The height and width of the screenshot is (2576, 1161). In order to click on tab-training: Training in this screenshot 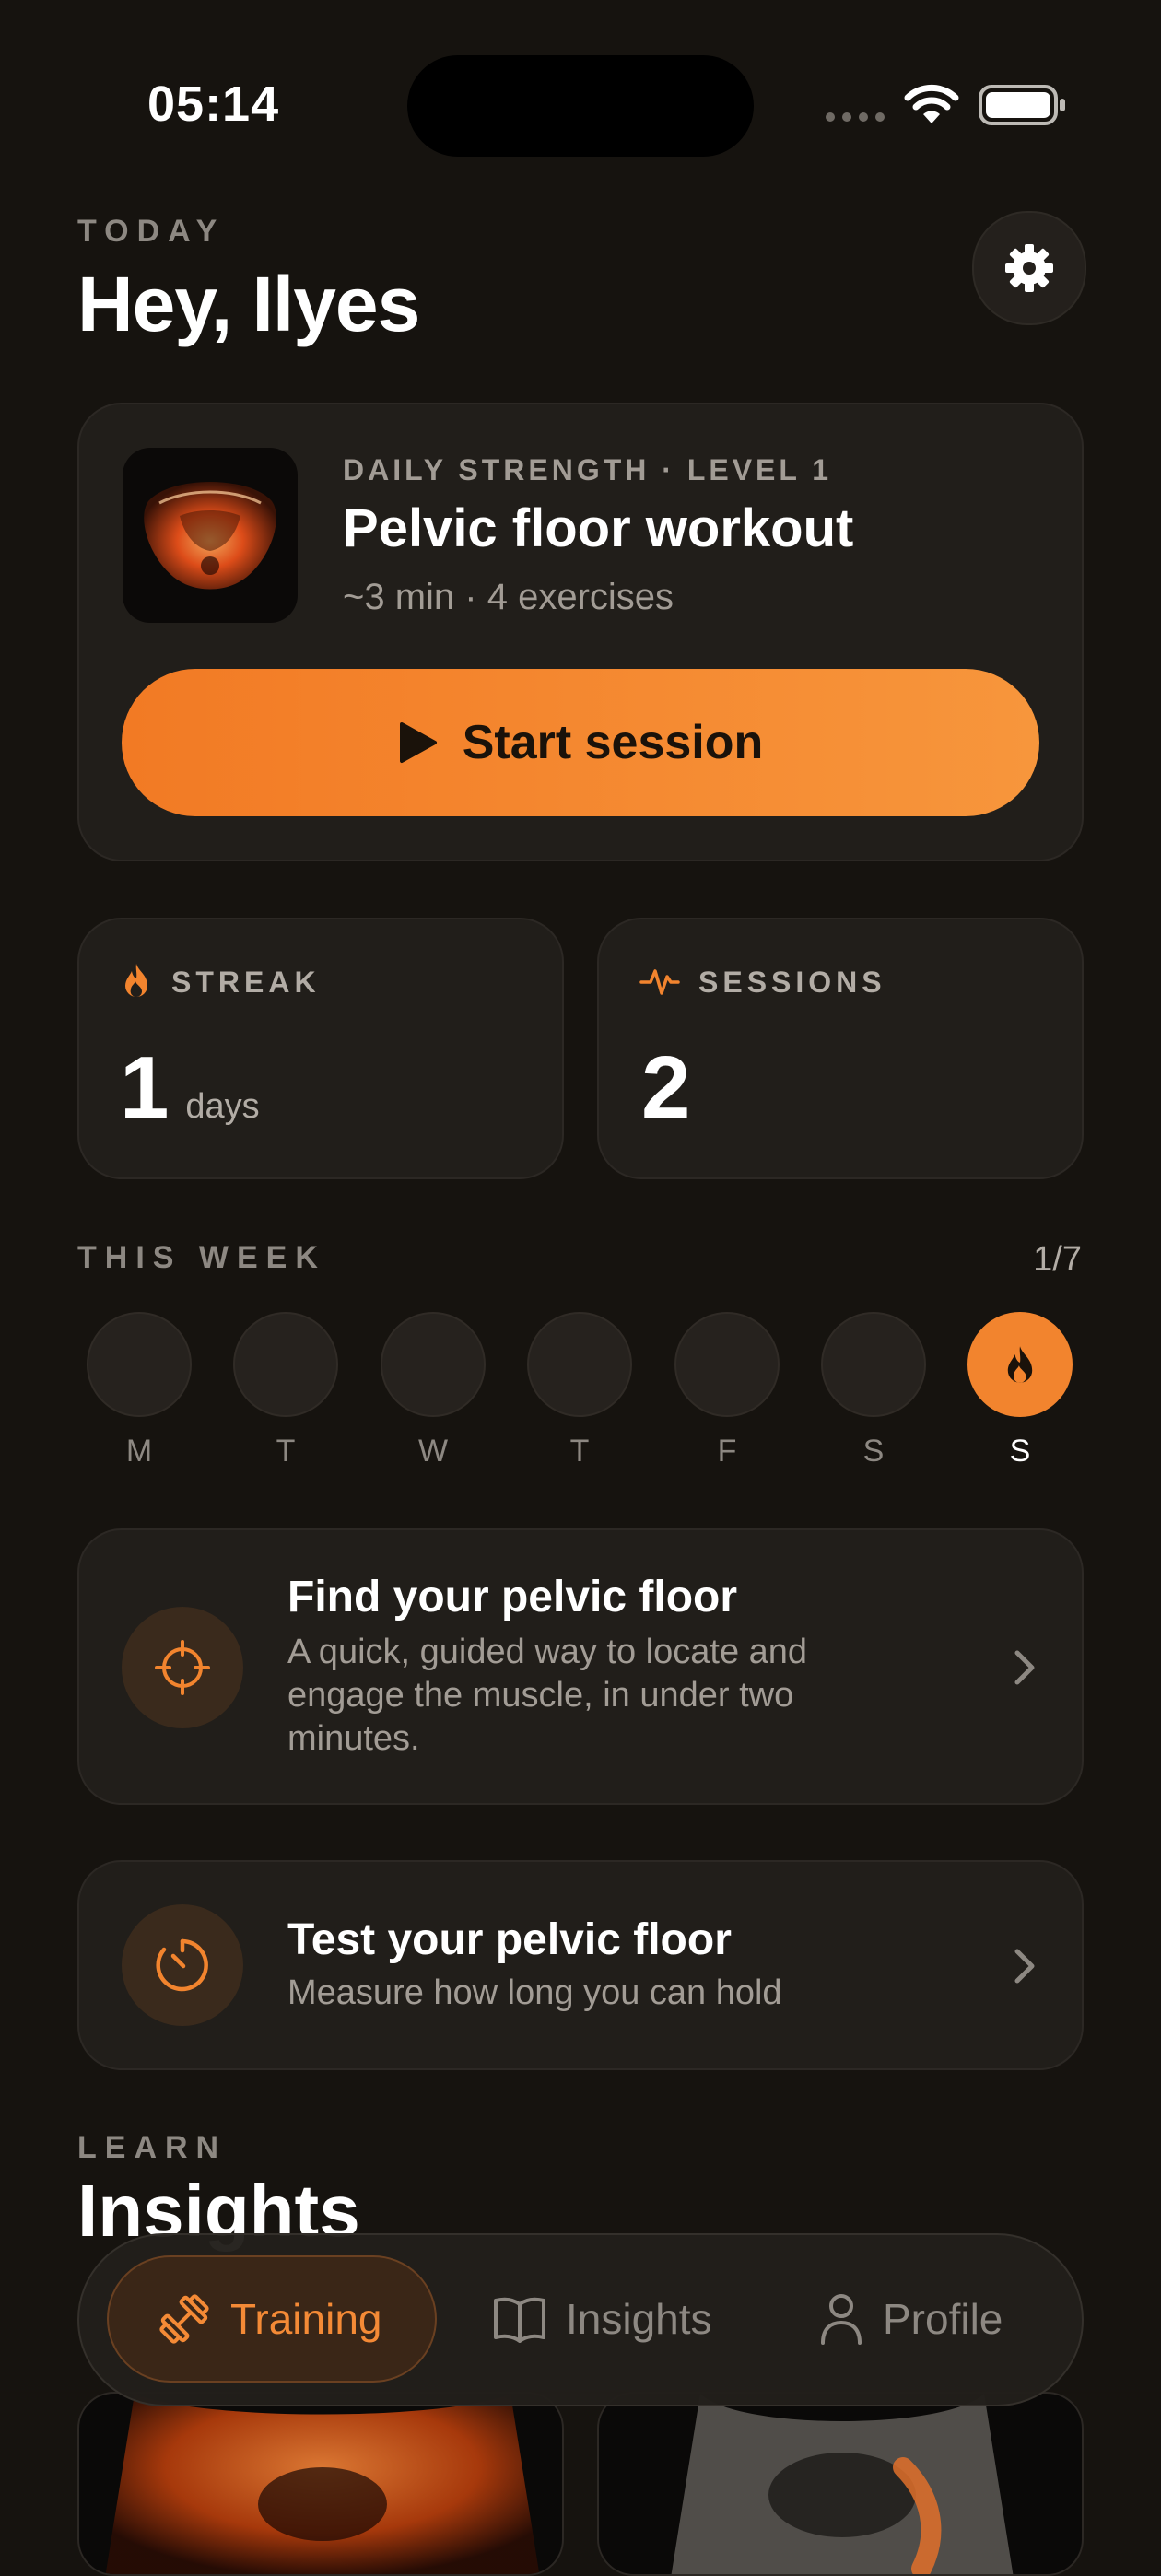, I will do `click(269, 2319)`.